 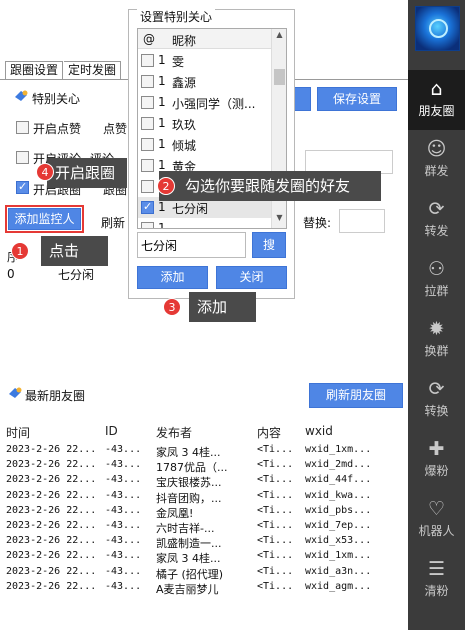 What do you see at coordinates (22, 157) in the screenshot?
I see `enable-comment-checkbox` at bounding box center [22, 157].